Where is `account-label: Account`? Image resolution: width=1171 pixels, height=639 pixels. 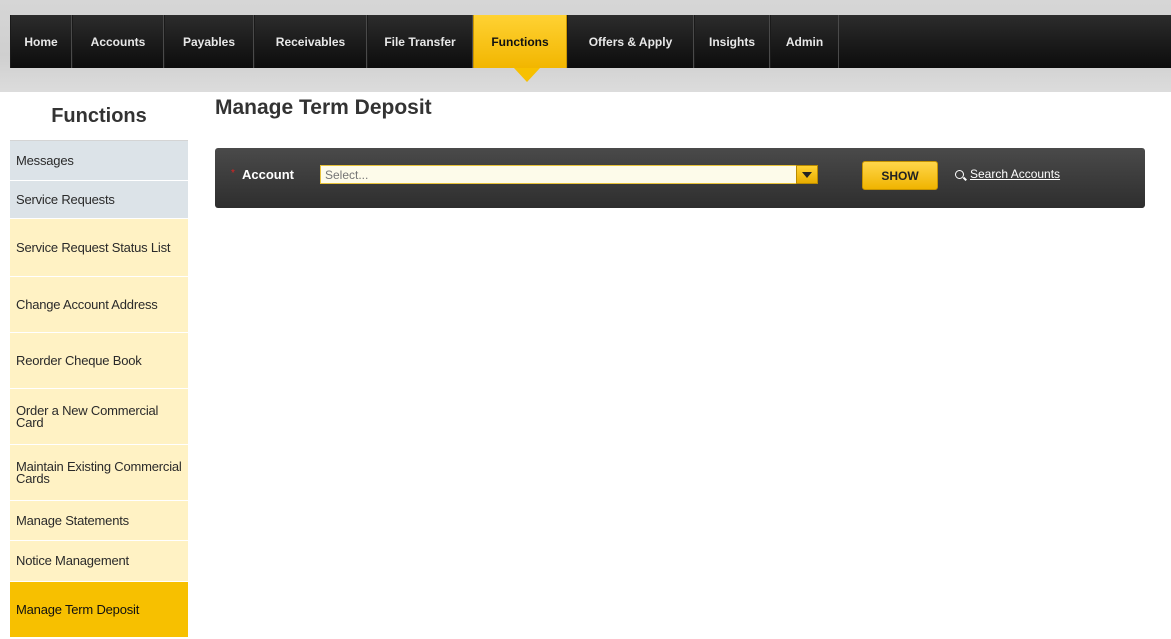 account-label: Account is located at coordinates (268, 174).